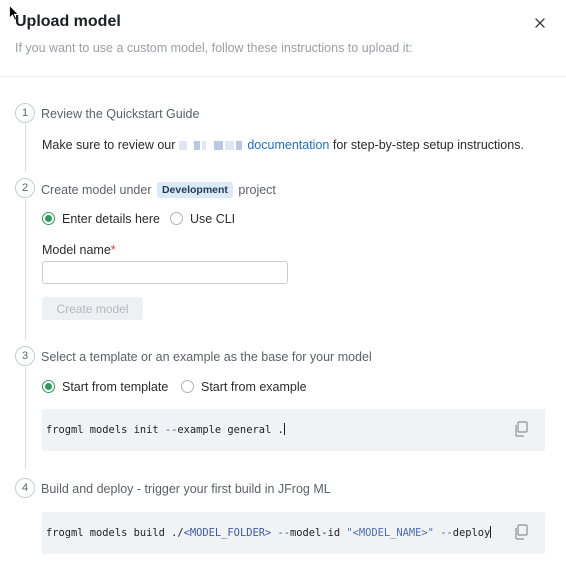 The height and width of the screenshot is (570, 566). I want to click on init-command-cmd: frogml models init, so click(105, 430).